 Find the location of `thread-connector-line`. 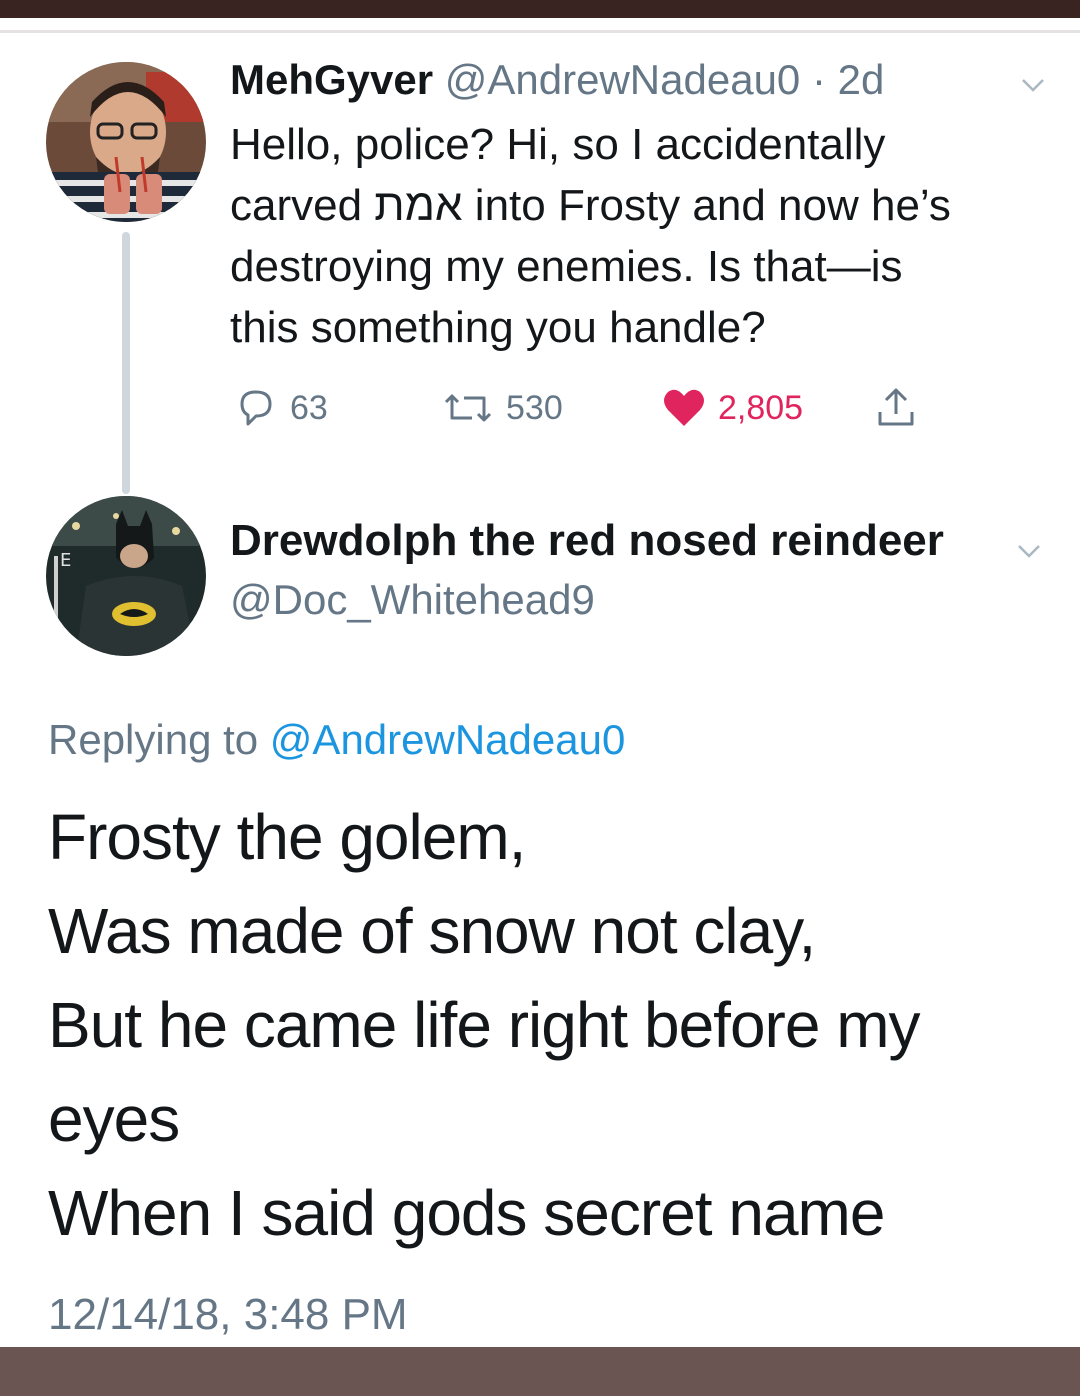

thread-connector-line is located at coordinates (126, 363).